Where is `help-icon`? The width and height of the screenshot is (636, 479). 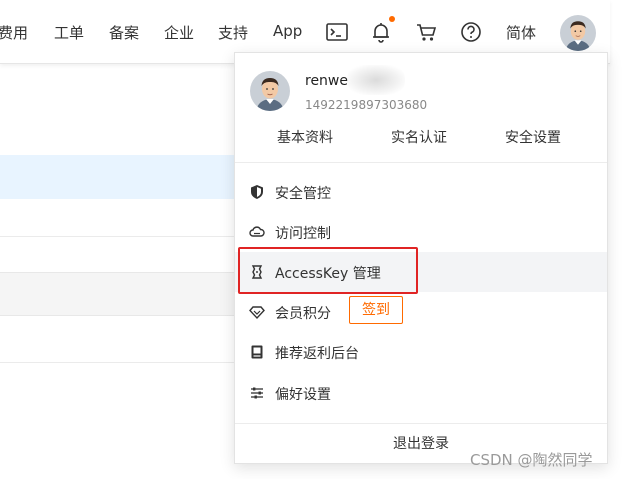
help-icon is located at coordinates (471, 32).